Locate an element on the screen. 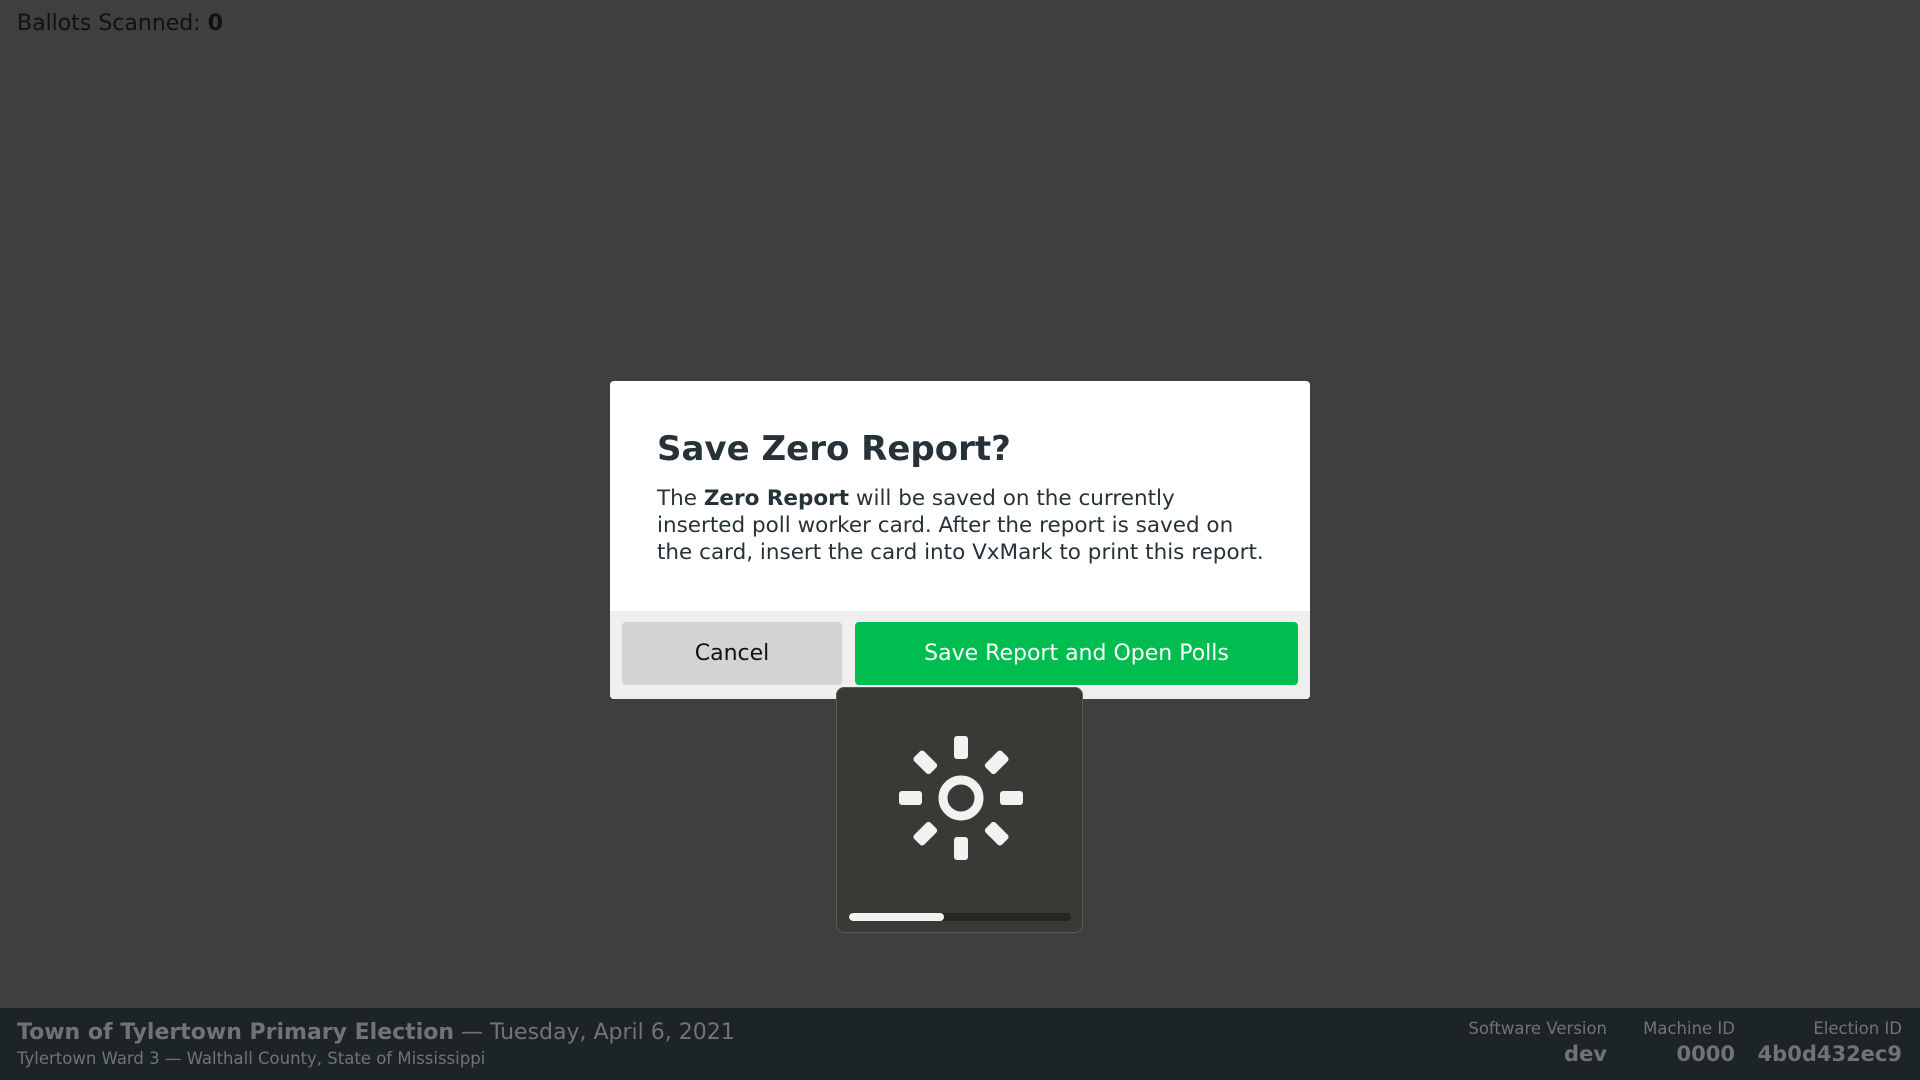 This screenshot has height=1080, width=1920. election-id-value: 4b0d432ec9 is located at coordinates (1829, 1054).